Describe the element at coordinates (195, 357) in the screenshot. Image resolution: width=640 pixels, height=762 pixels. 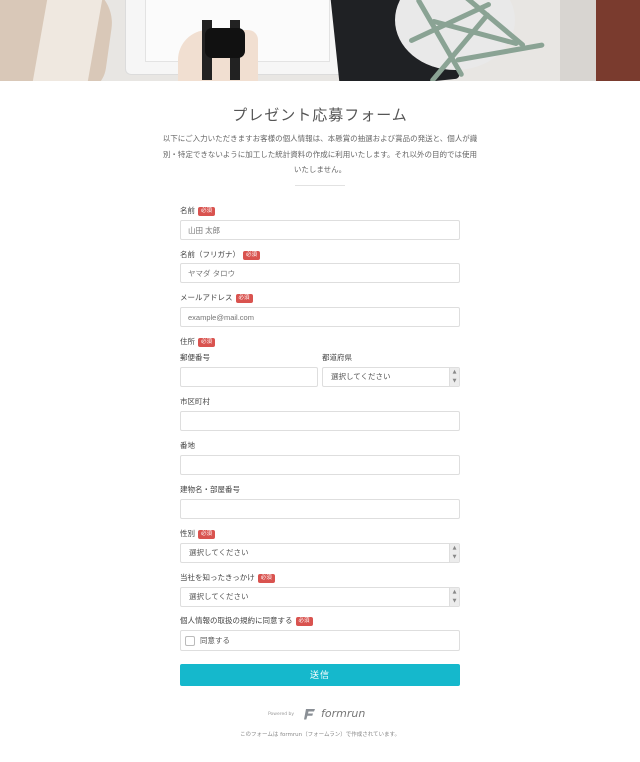
I see `postal-code-label: 郵便番号` at that location.